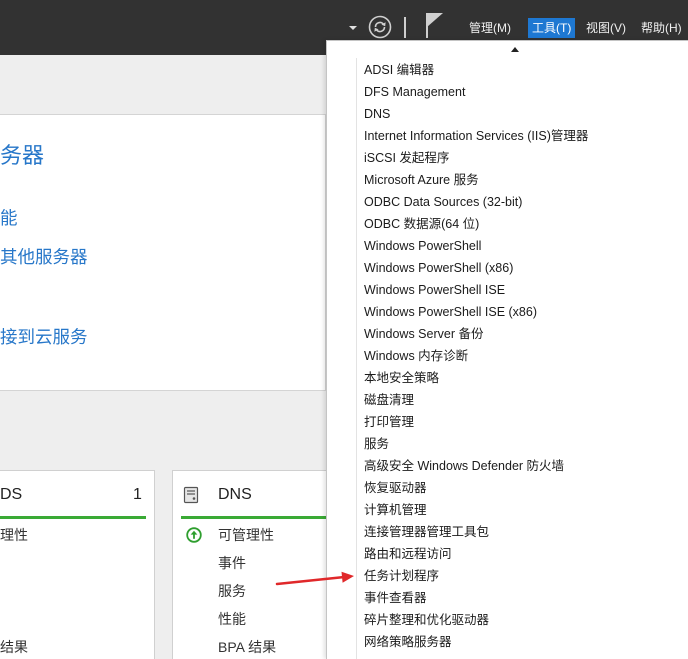 This screenshot has width=688, height=659. I want to click on menu-item-event-viewer: 事件查看器, so click(507, 598).